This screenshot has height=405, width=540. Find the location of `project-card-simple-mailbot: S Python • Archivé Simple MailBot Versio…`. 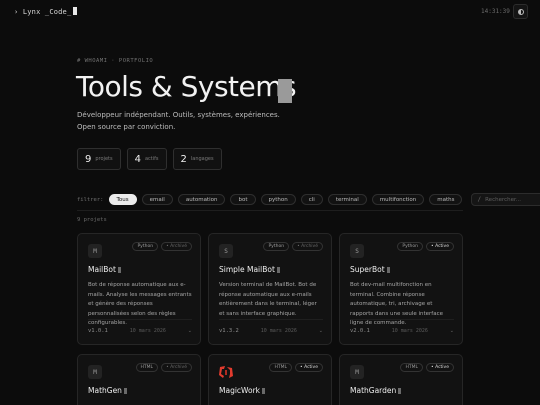

project-card-simple-mailbot: S Python • Archivé Simple MailBot Versio… is located at coordinates (270, 289).